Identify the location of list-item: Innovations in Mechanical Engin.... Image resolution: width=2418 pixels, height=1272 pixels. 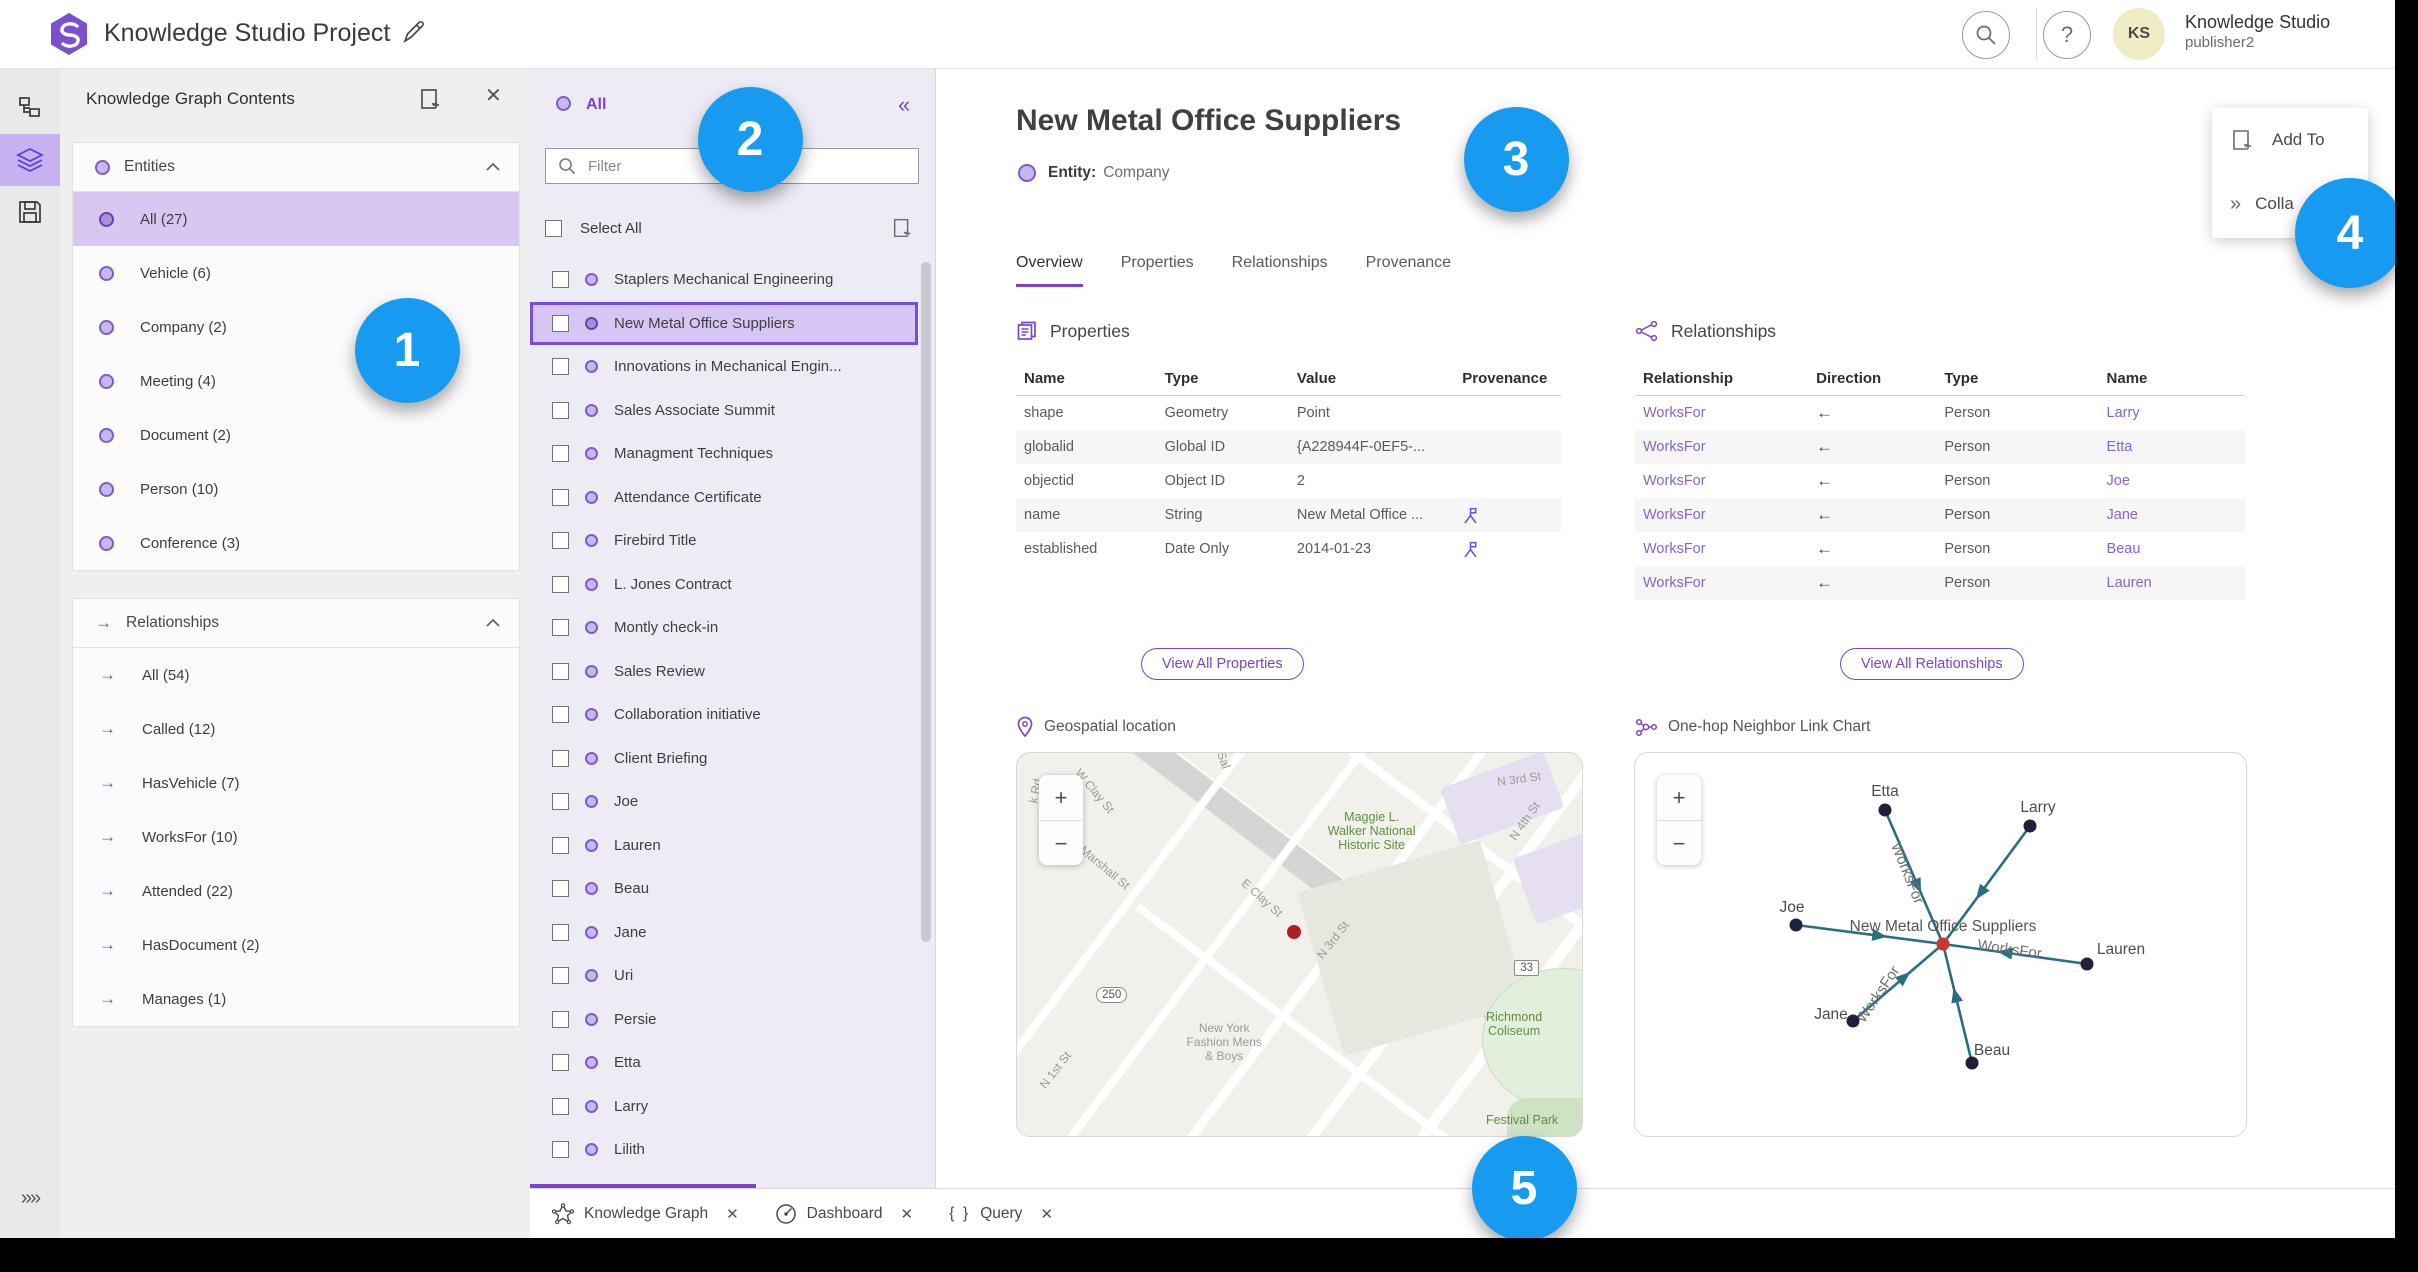
(732, 367).